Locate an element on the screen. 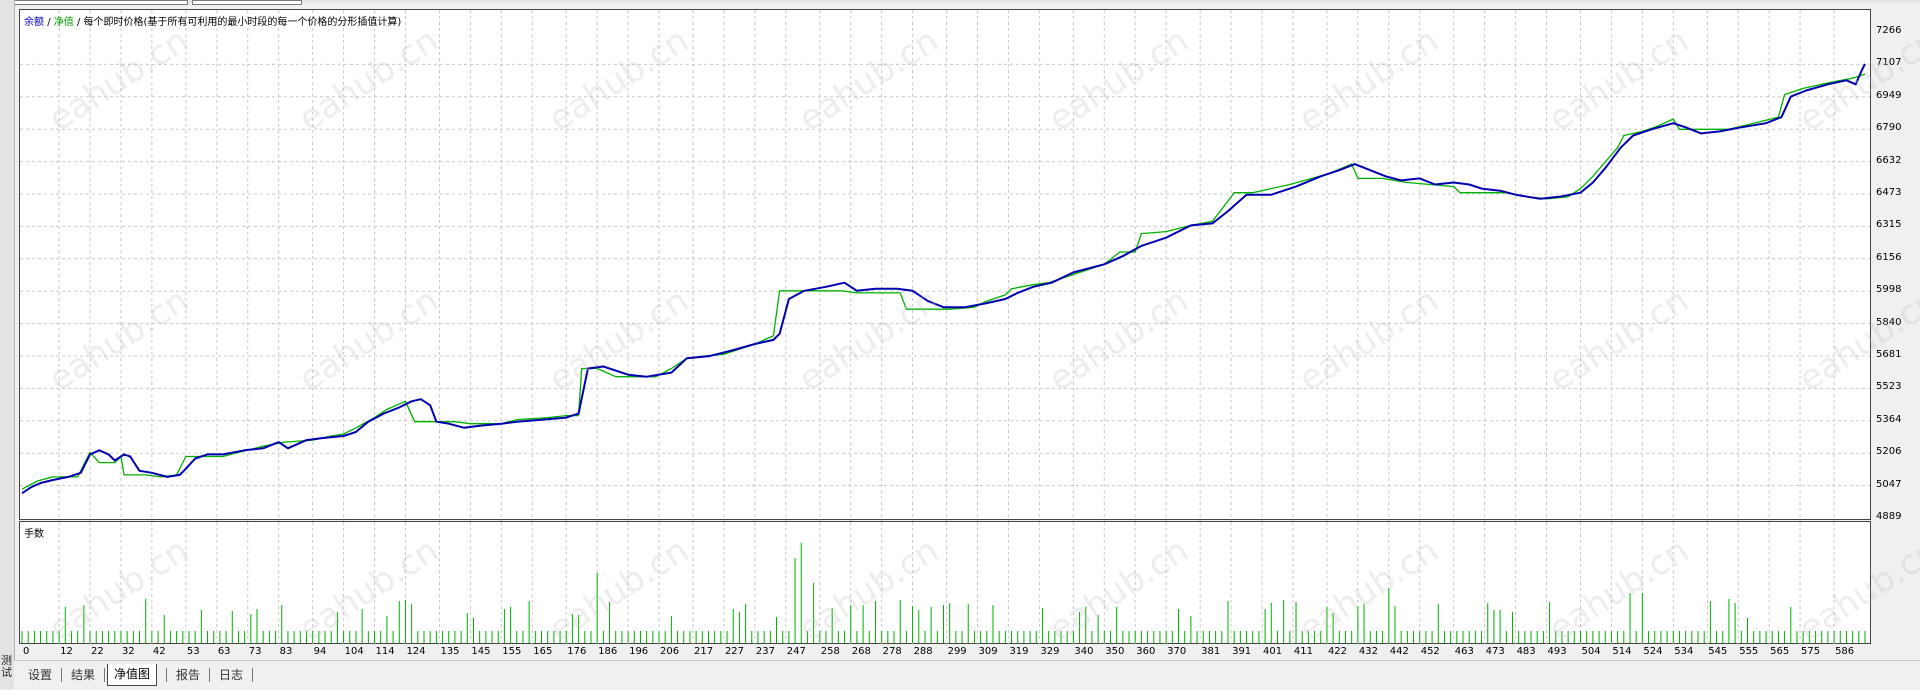 Image resolution: width=1920 pixels, height=690 pixels. x-tick-label: 299 is located at coordinates (957, 651).